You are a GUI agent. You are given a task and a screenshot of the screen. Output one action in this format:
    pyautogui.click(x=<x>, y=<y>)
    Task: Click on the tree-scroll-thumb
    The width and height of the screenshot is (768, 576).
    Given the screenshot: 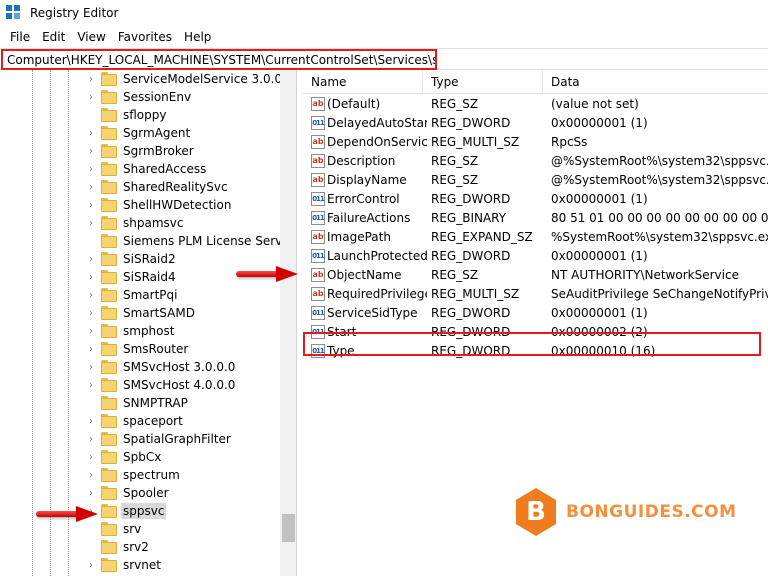 What is the action you would take?
    pyautogui.click(x=288, y=528)
    